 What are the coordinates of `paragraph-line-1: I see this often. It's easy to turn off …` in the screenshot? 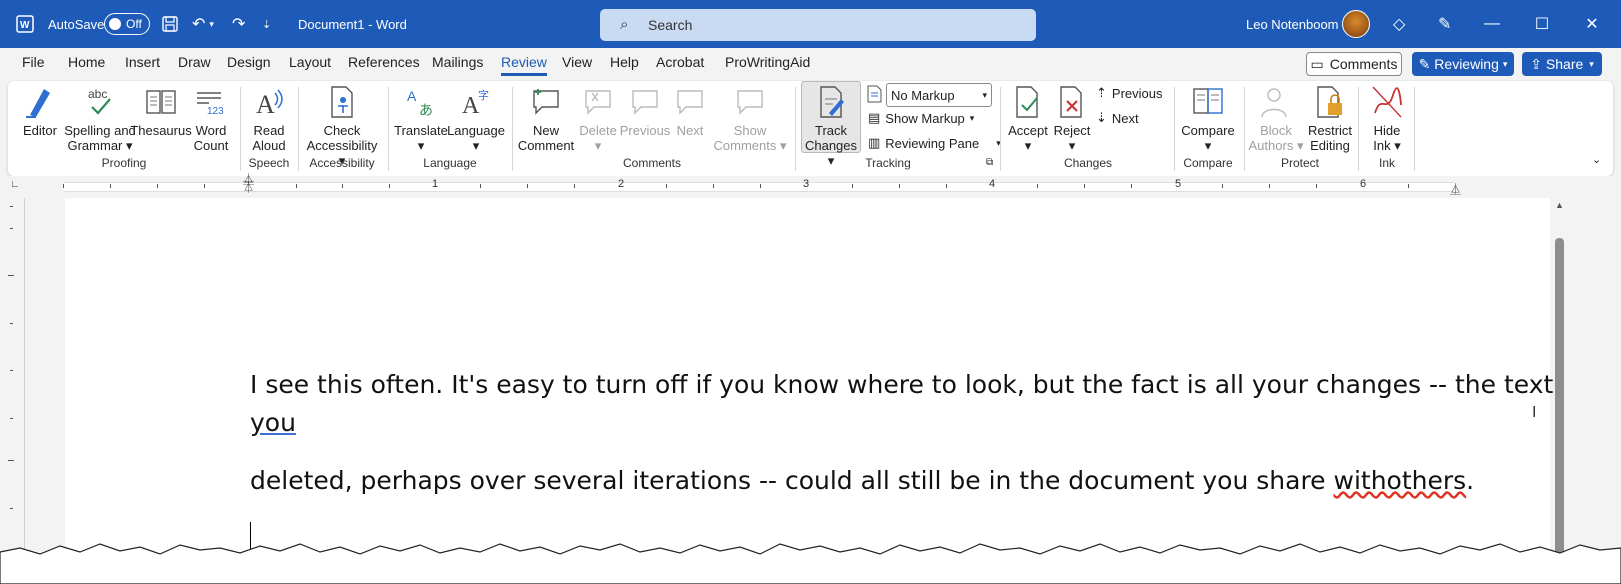 It's located at (901, 384).